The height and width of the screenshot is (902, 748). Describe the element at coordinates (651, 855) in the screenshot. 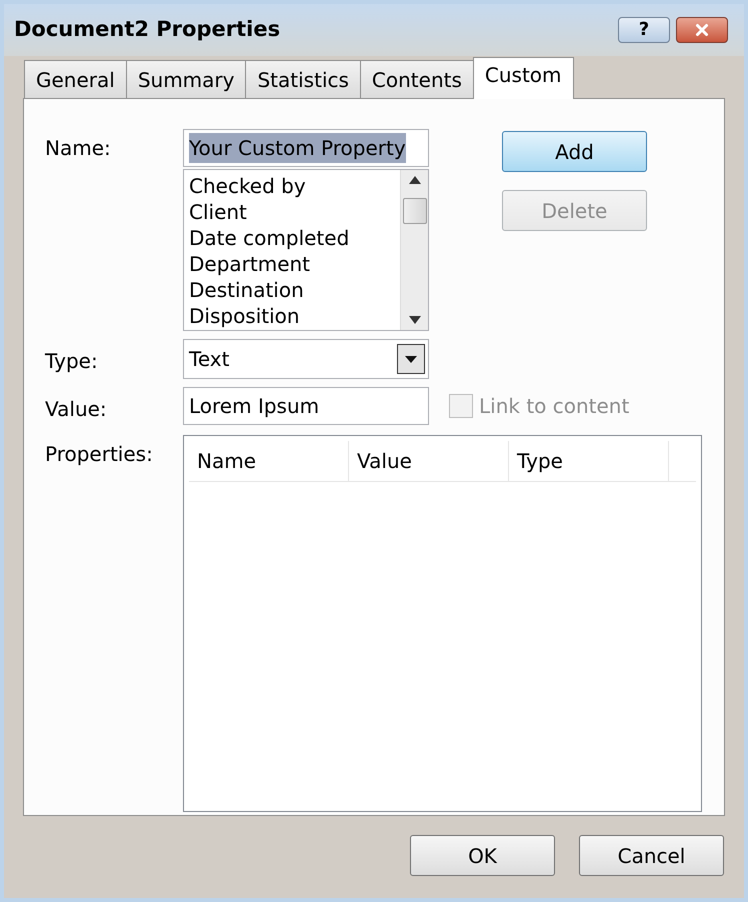

I see `cancel-button: Cancel` at that location.